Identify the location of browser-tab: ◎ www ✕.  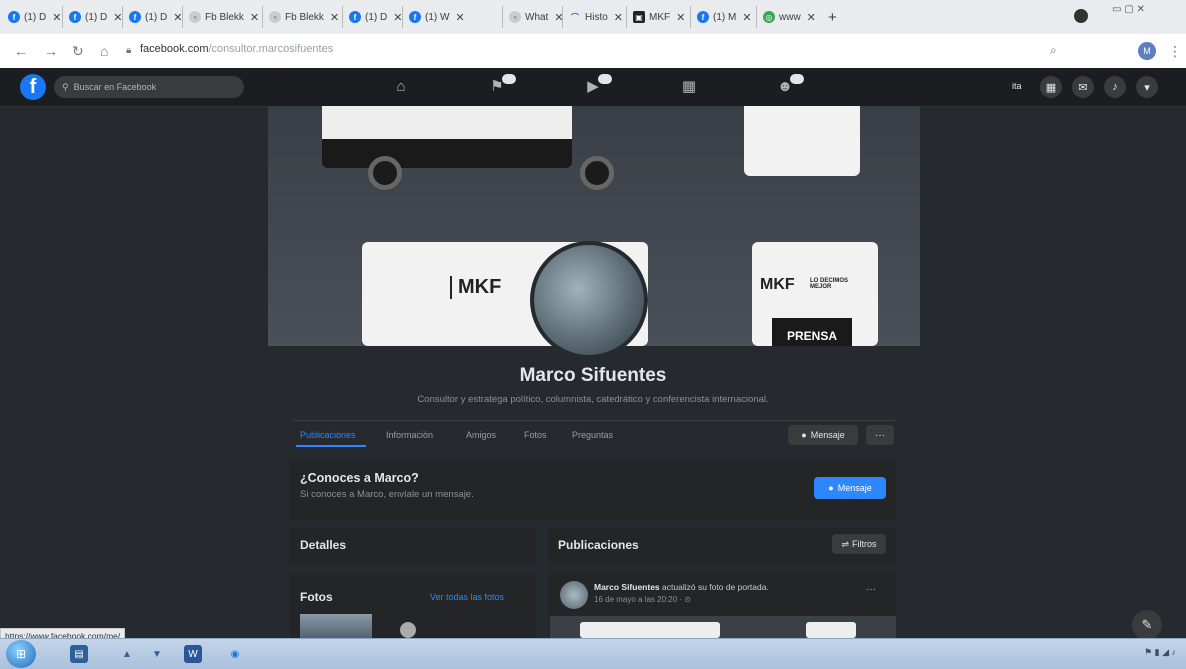
(789, 17).